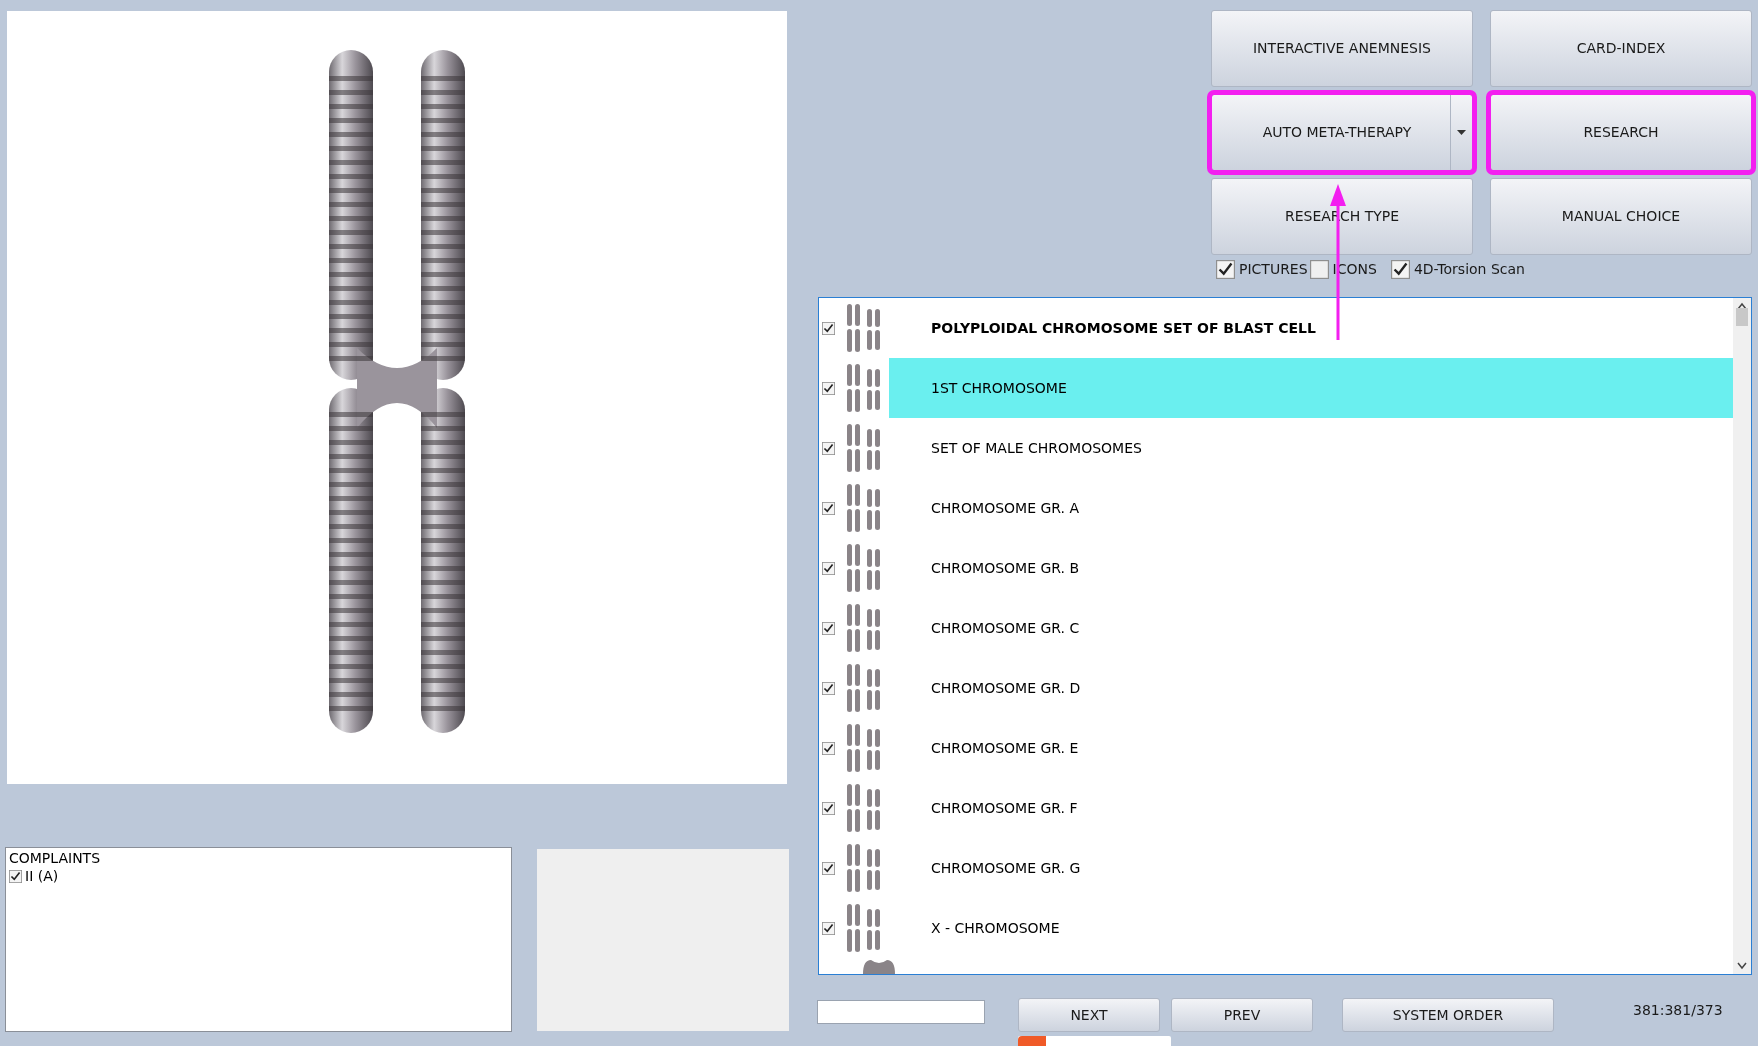 The height and width of the screenshot is (1046, 1758). Describe the element at coordinates (1242, 1015) in the screenshot. I see `nav-button: PREV` at that location.